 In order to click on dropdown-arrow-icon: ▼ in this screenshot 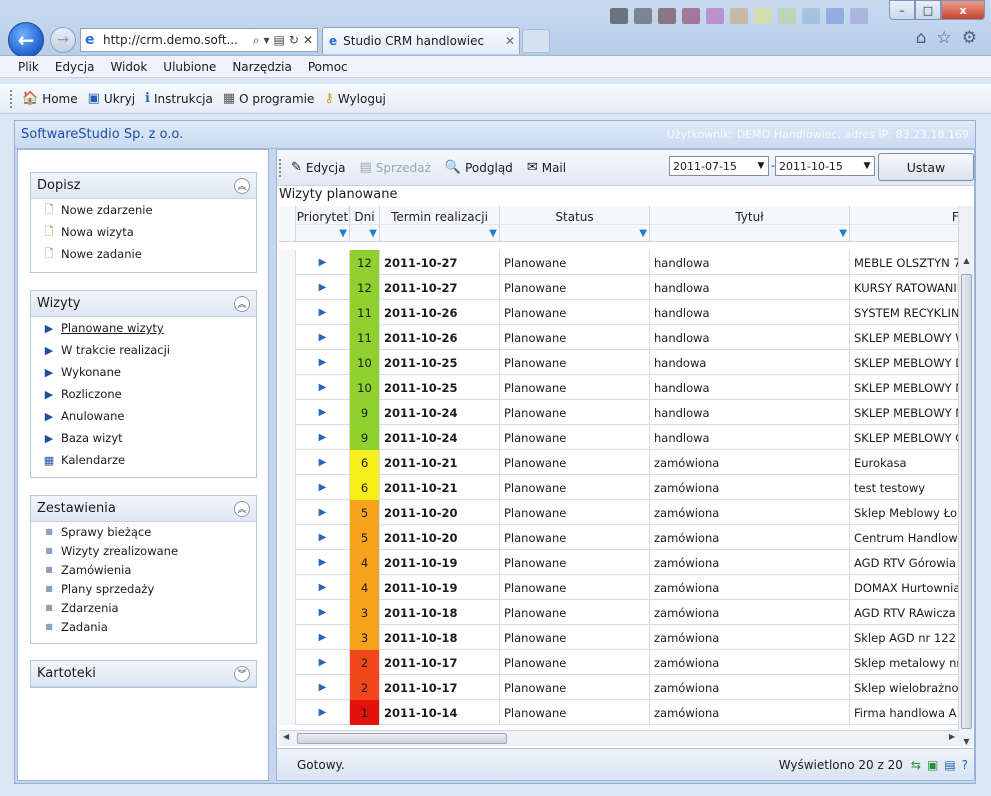, I will do `click(867, 166)`.